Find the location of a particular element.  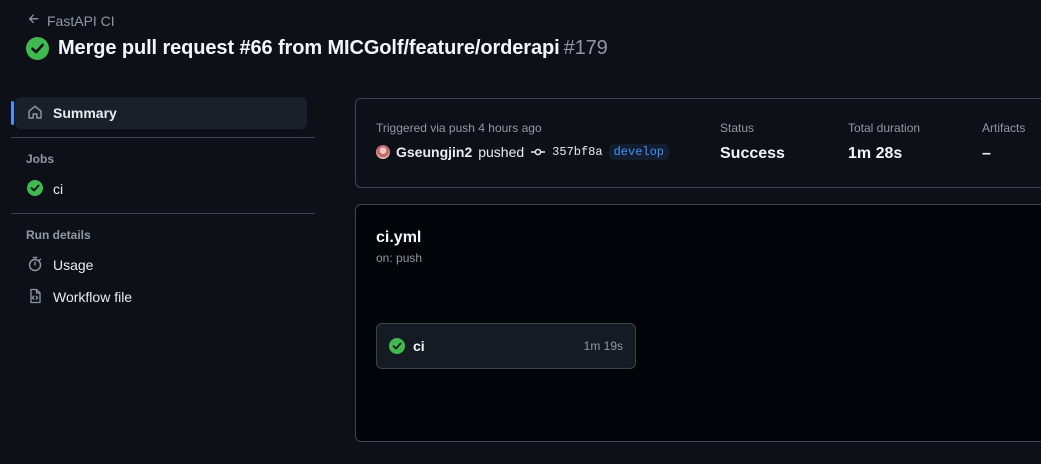

workflow-file-name: ci.yml is located at coordinates (399, 237).